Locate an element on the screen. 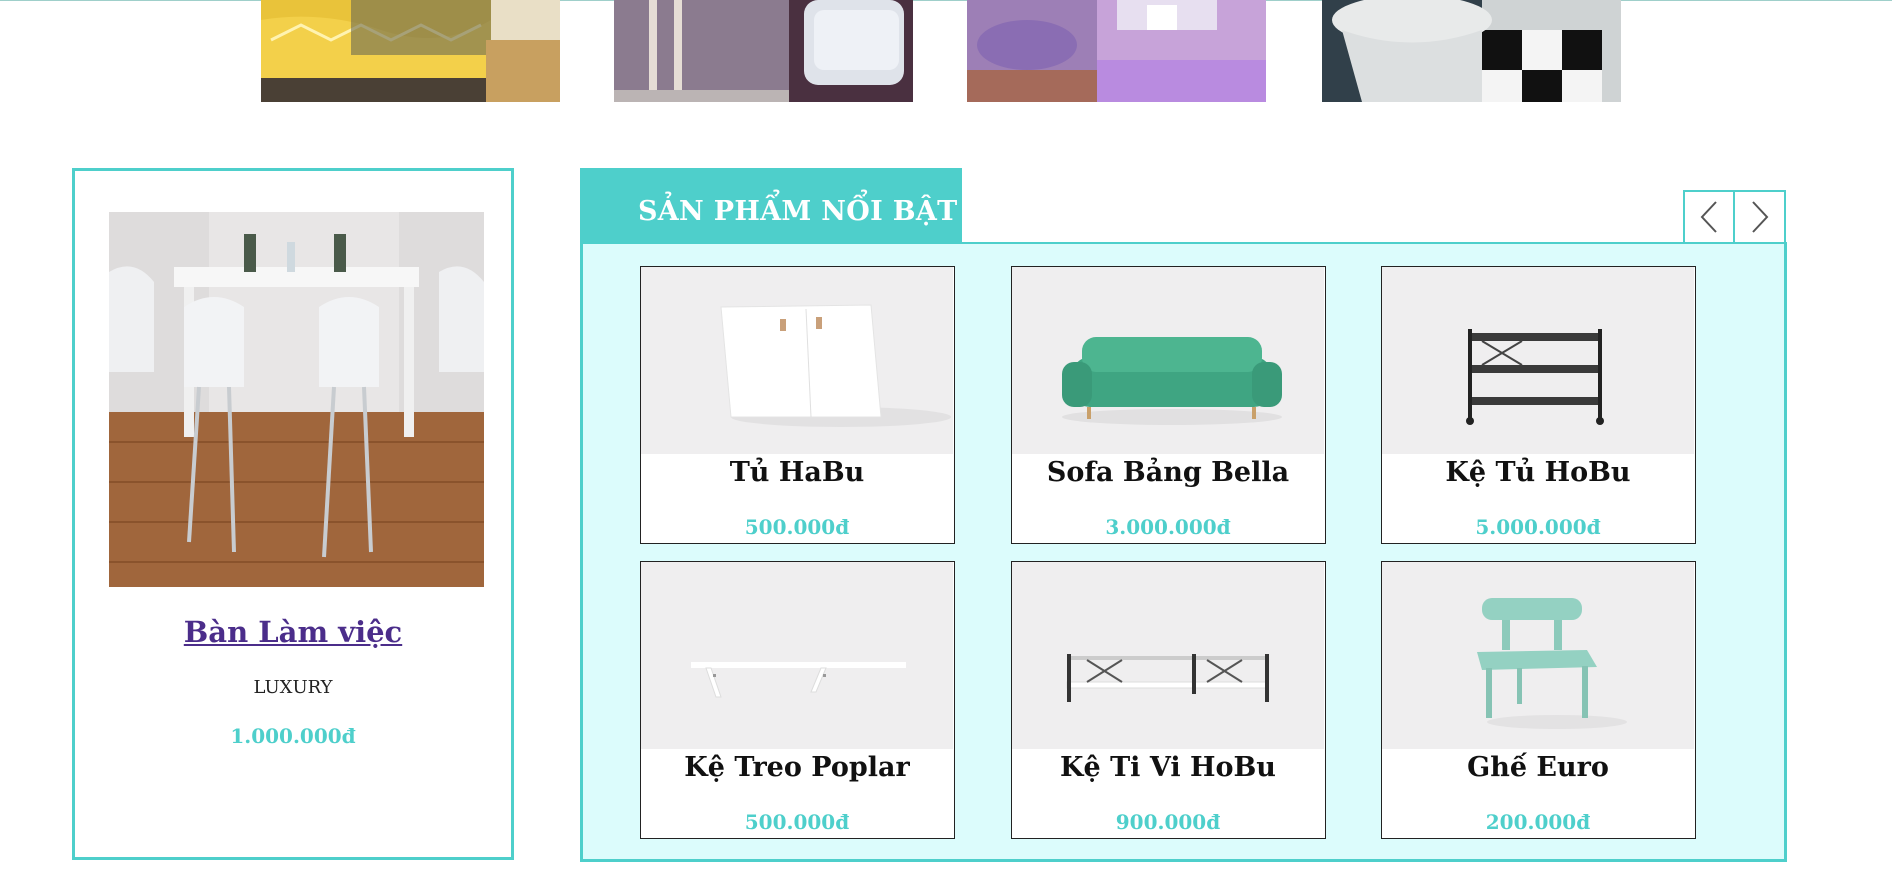  product-card: Kệ Ti Vi HoBu 900.000đ is located at coordinates (1168, 700).